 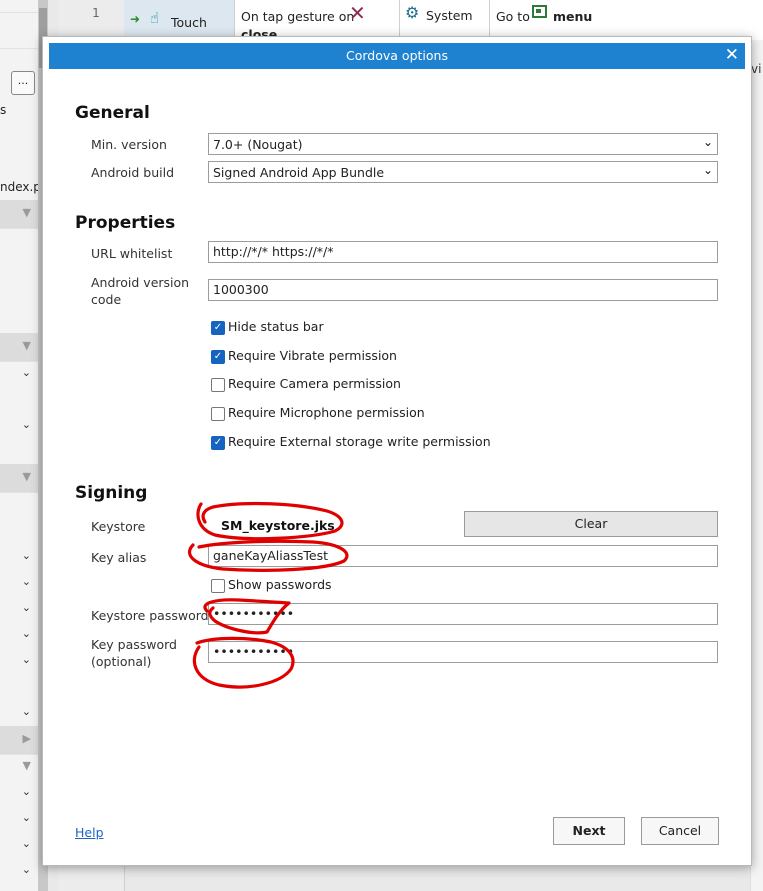 What do you see at coordinates (276, 326) in the screenshot?
I see `checkbox-label: Hide status bar` at bounding box center [276, 326].